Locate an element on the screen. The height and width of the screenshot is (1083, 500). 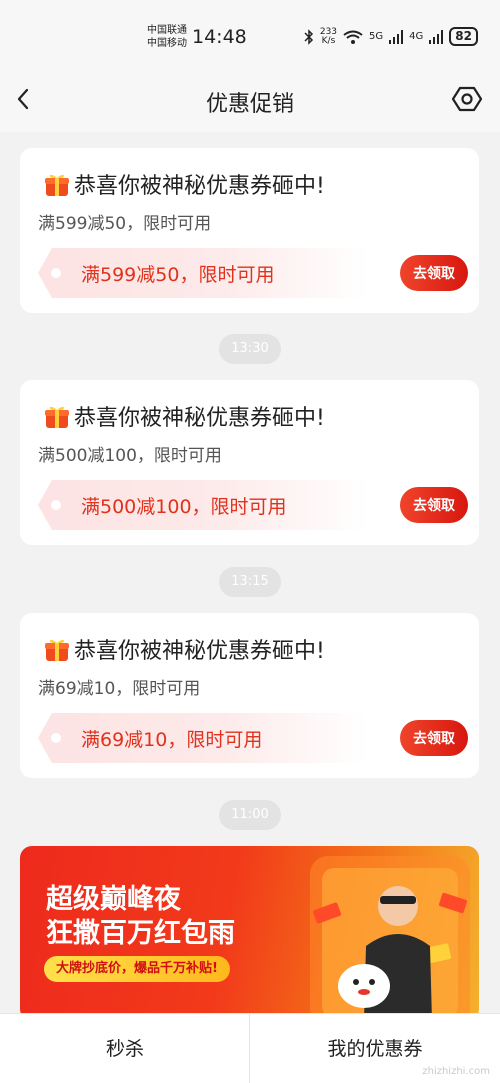
coupon-text: 满69减10，限时可用 is located at coordinates (172, 740).